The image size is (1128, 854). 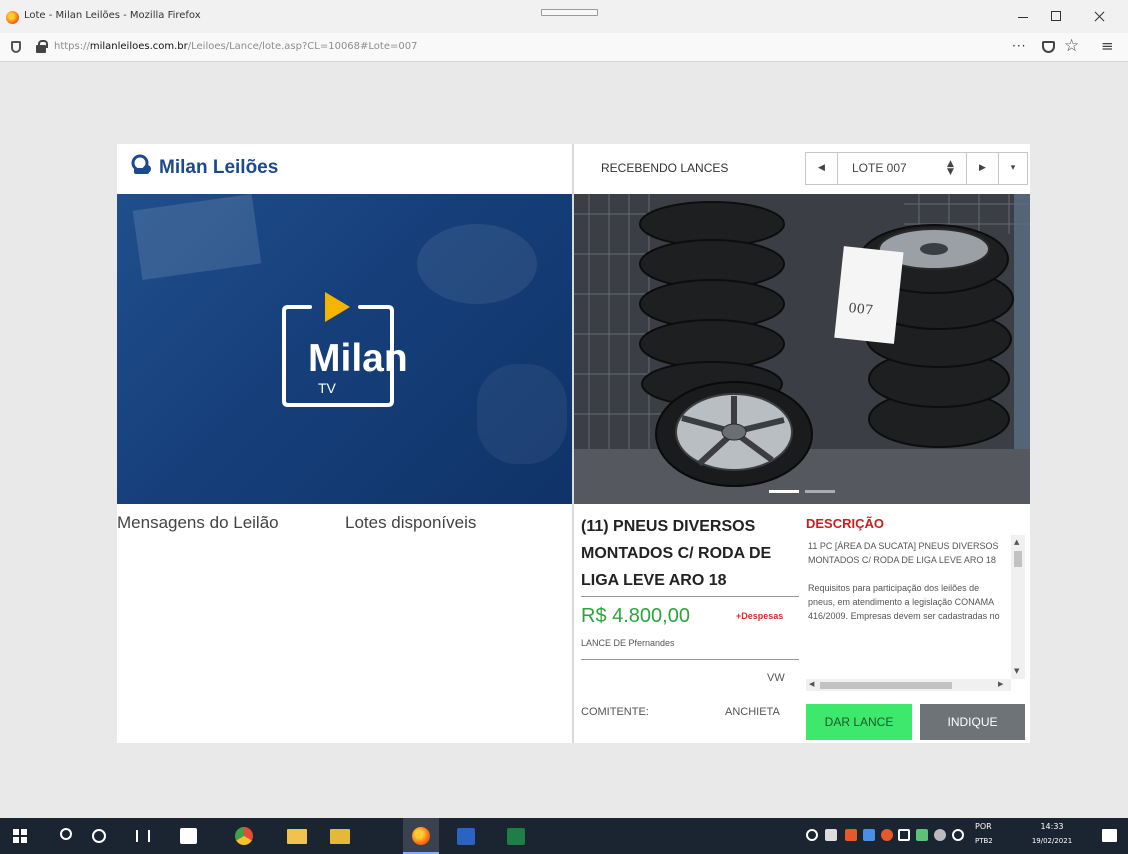 I want to click on keyboard-language: POR, so click(x=983, y=826).